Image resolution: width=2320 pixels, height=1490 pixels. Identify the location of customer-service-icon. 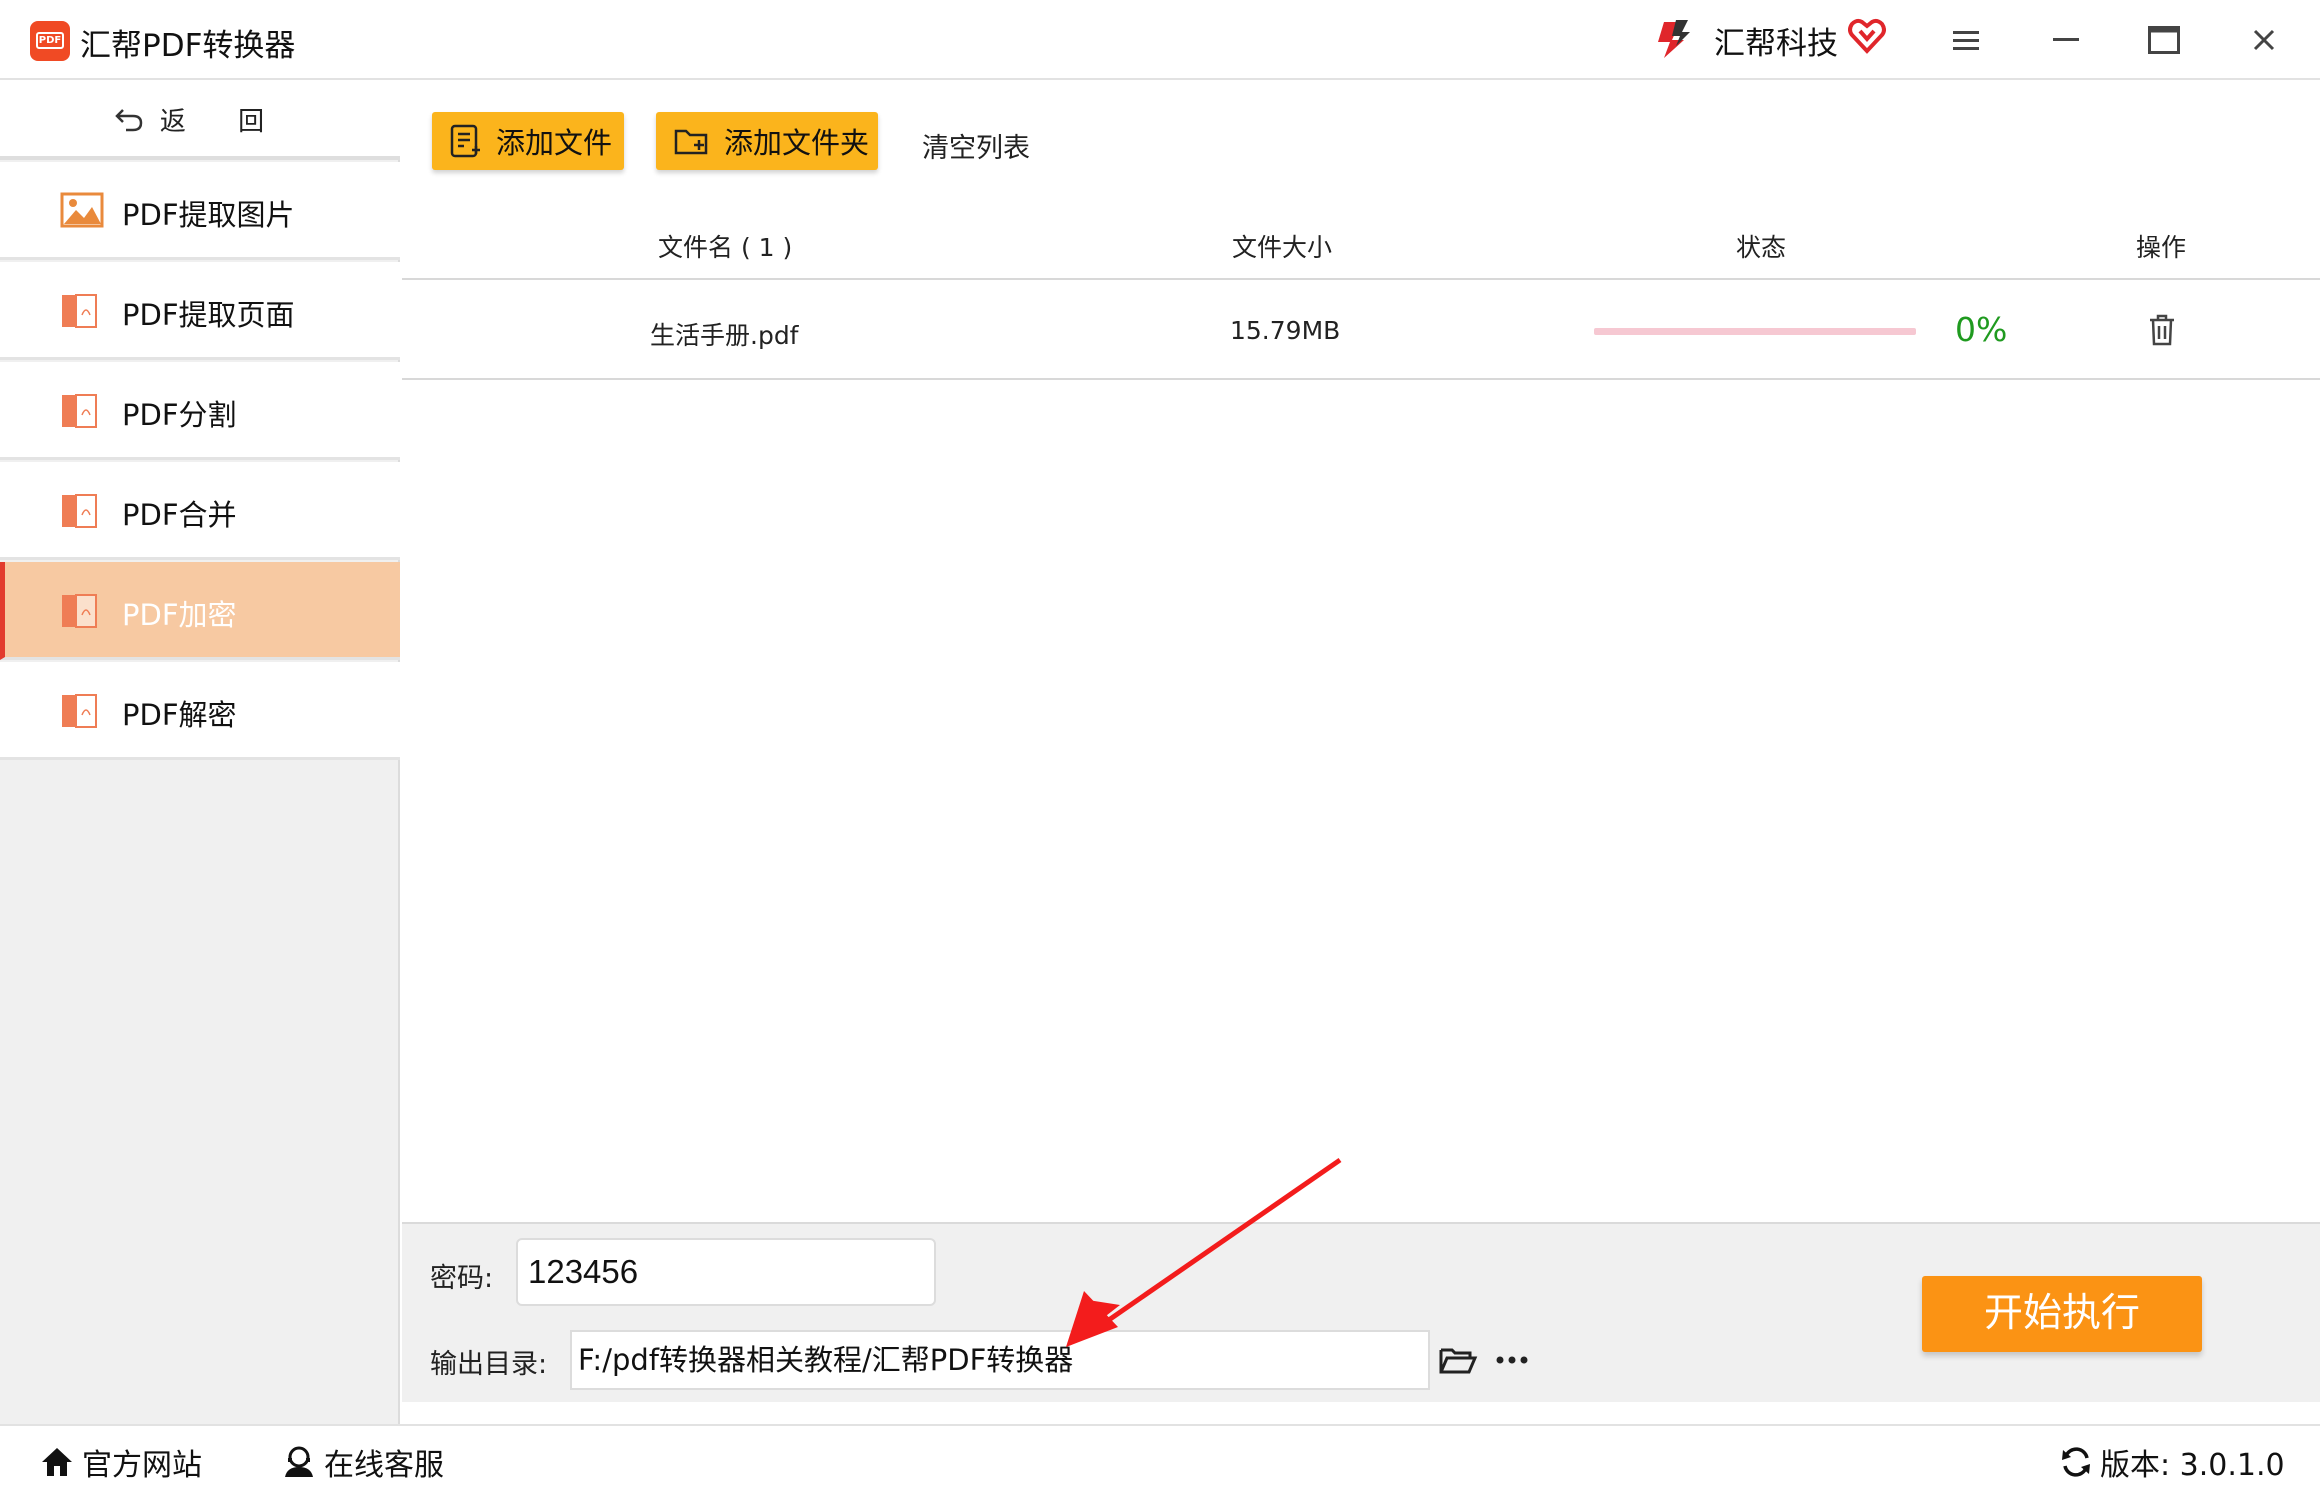
(299, 1461).